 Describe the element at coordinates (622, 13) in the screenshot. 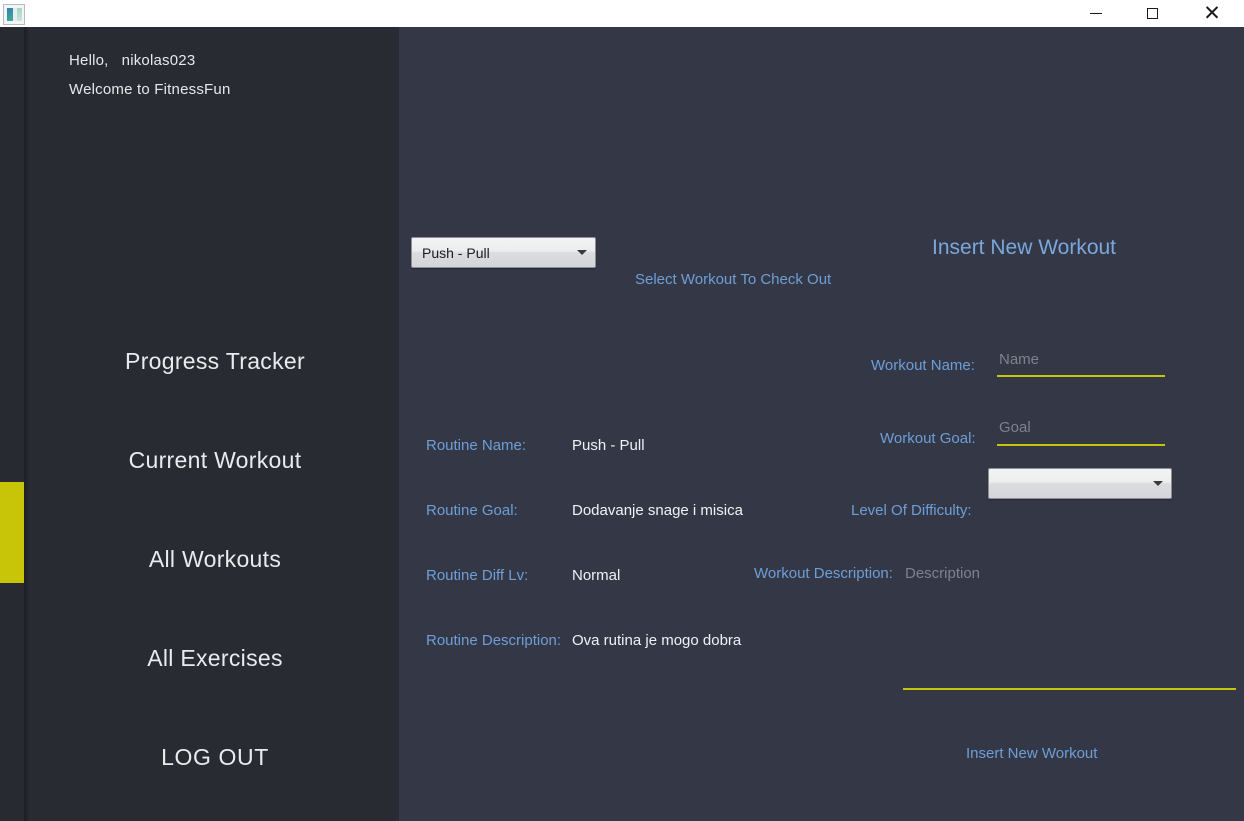

I see `title-bar: ✕` at that location.